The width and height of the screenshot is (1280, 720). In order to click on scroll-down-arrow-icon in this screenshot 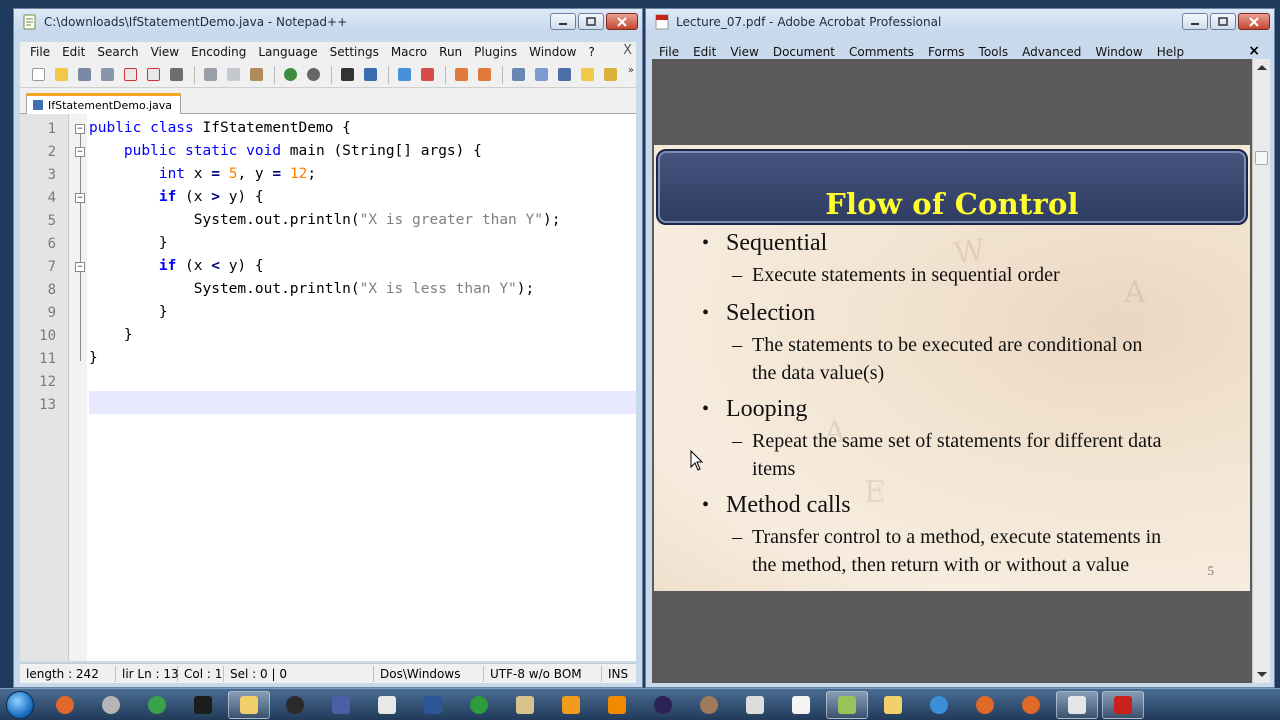, I will do `click(1262, 674)`.